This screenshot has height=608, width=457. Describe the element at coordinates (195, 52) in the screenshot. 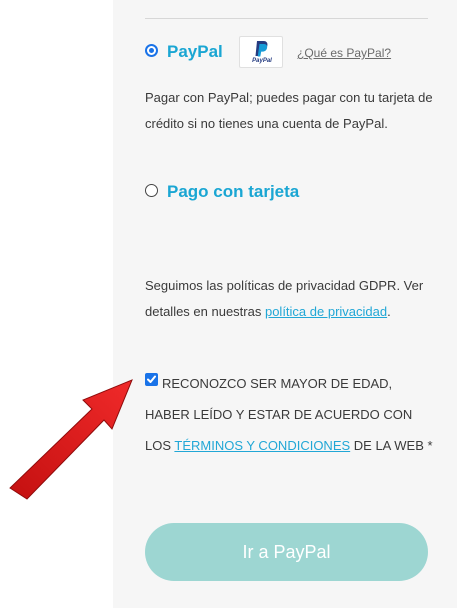

I see `paypal-label: PayPal` at that location.